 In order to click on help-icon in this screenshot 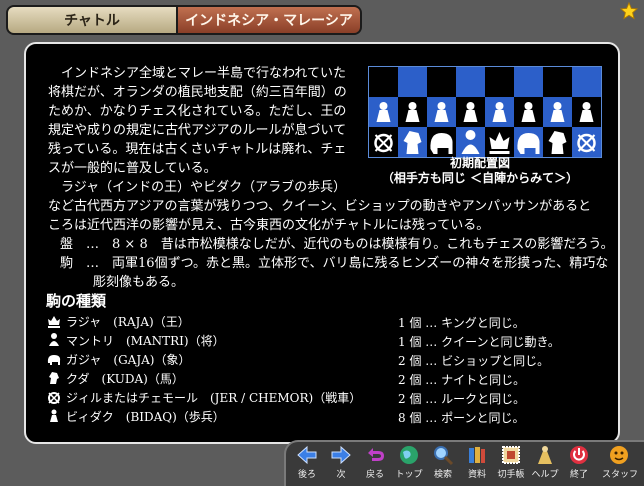, I will do `click(545, 455)`.